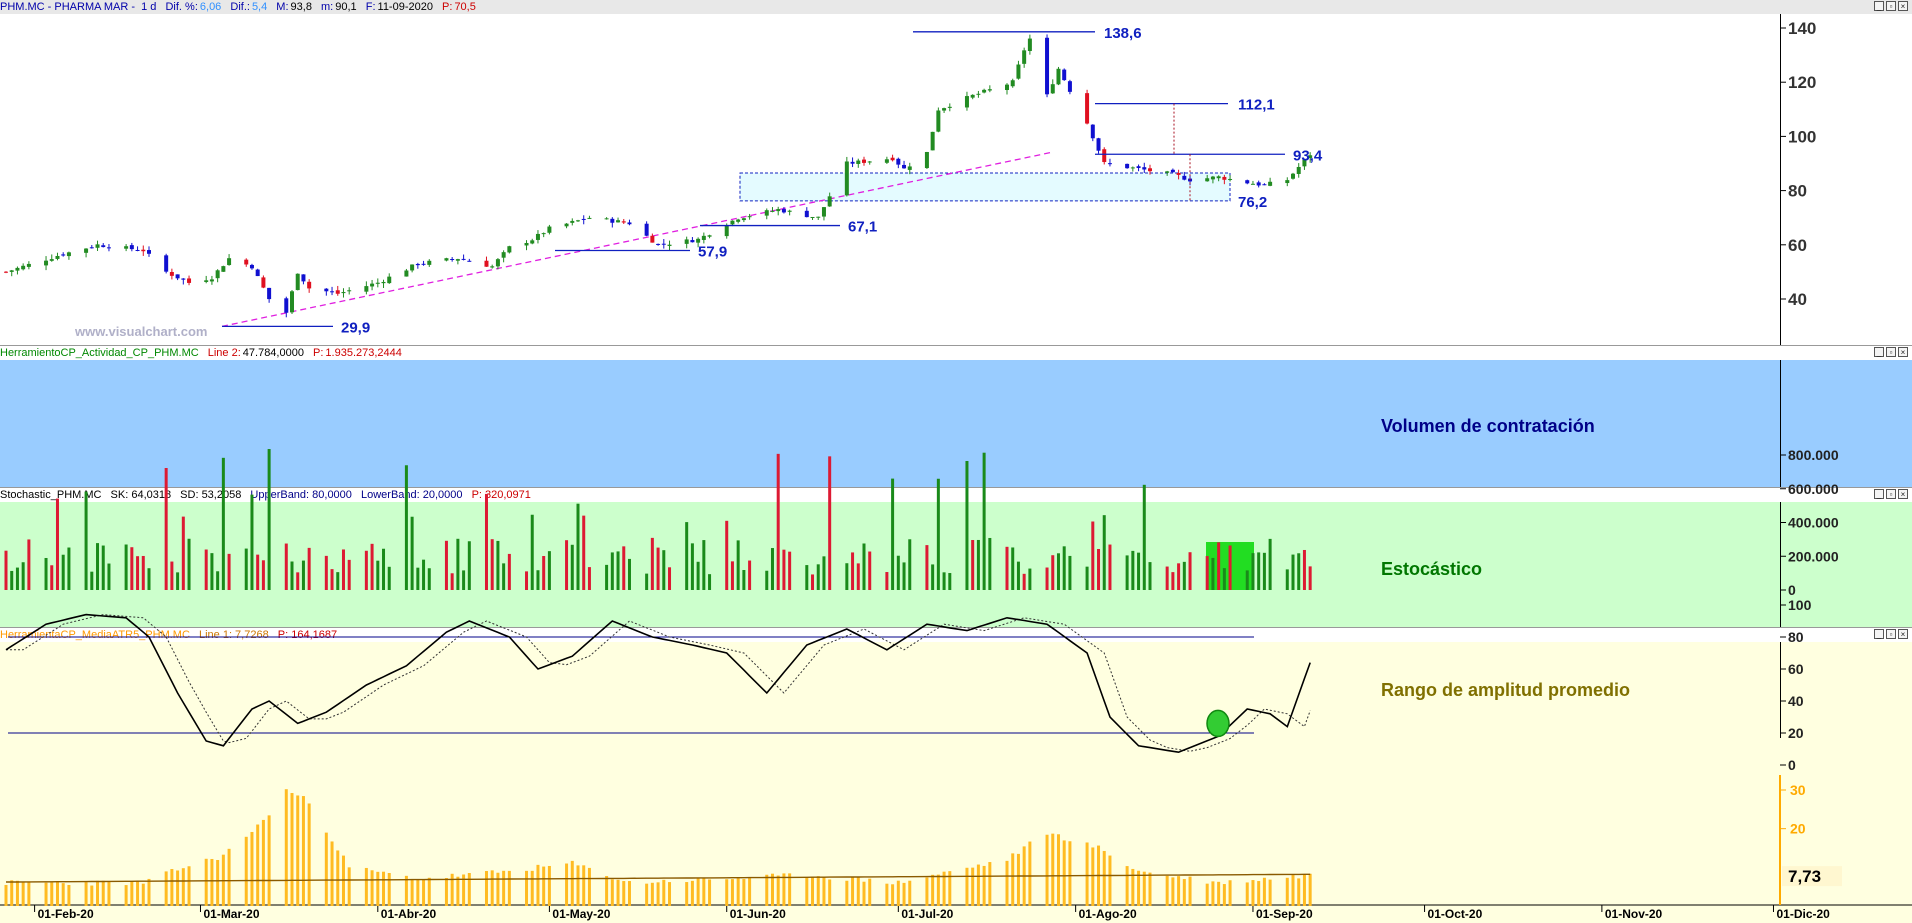  I want to click on x-axis-tick-label: 01-Sep-20, so click(1284, 914).